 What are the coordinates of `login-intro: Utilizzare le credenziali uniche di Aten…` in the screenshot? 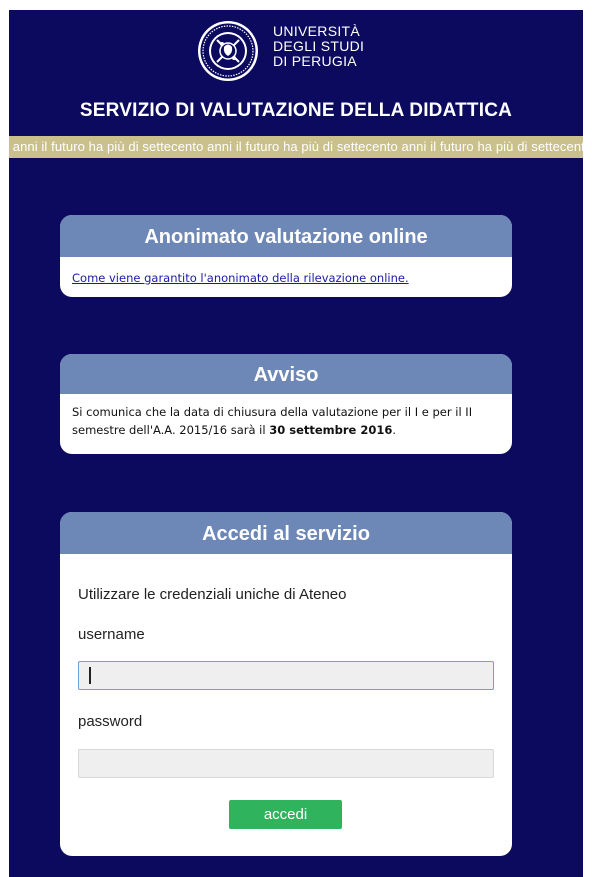 It's located at (212, 594).